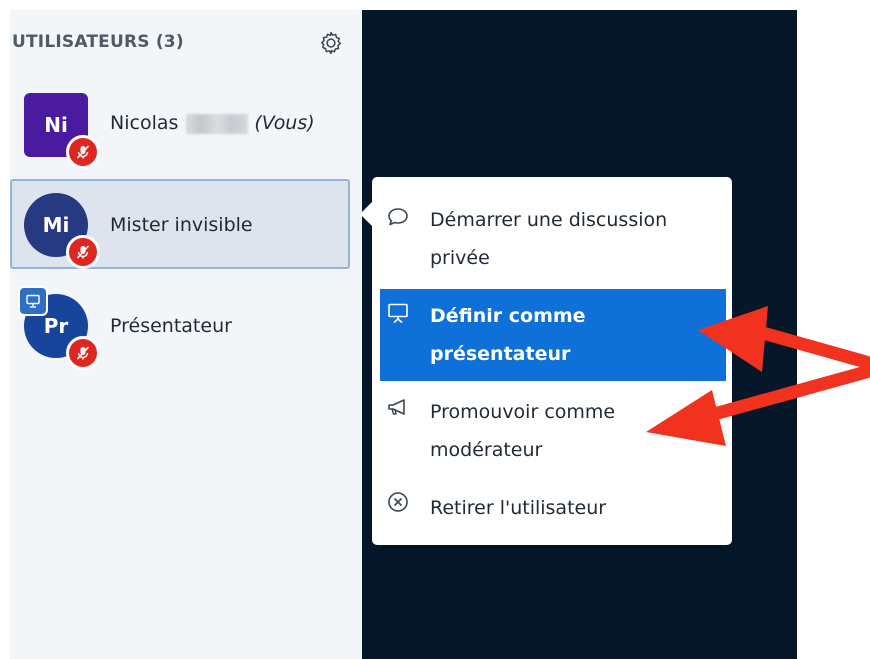  What do you see at coordinates (553, 508) in the screenshot?
I see `remove-user-item: Retirer l'utilisateur` at bounding box center [553, 508].